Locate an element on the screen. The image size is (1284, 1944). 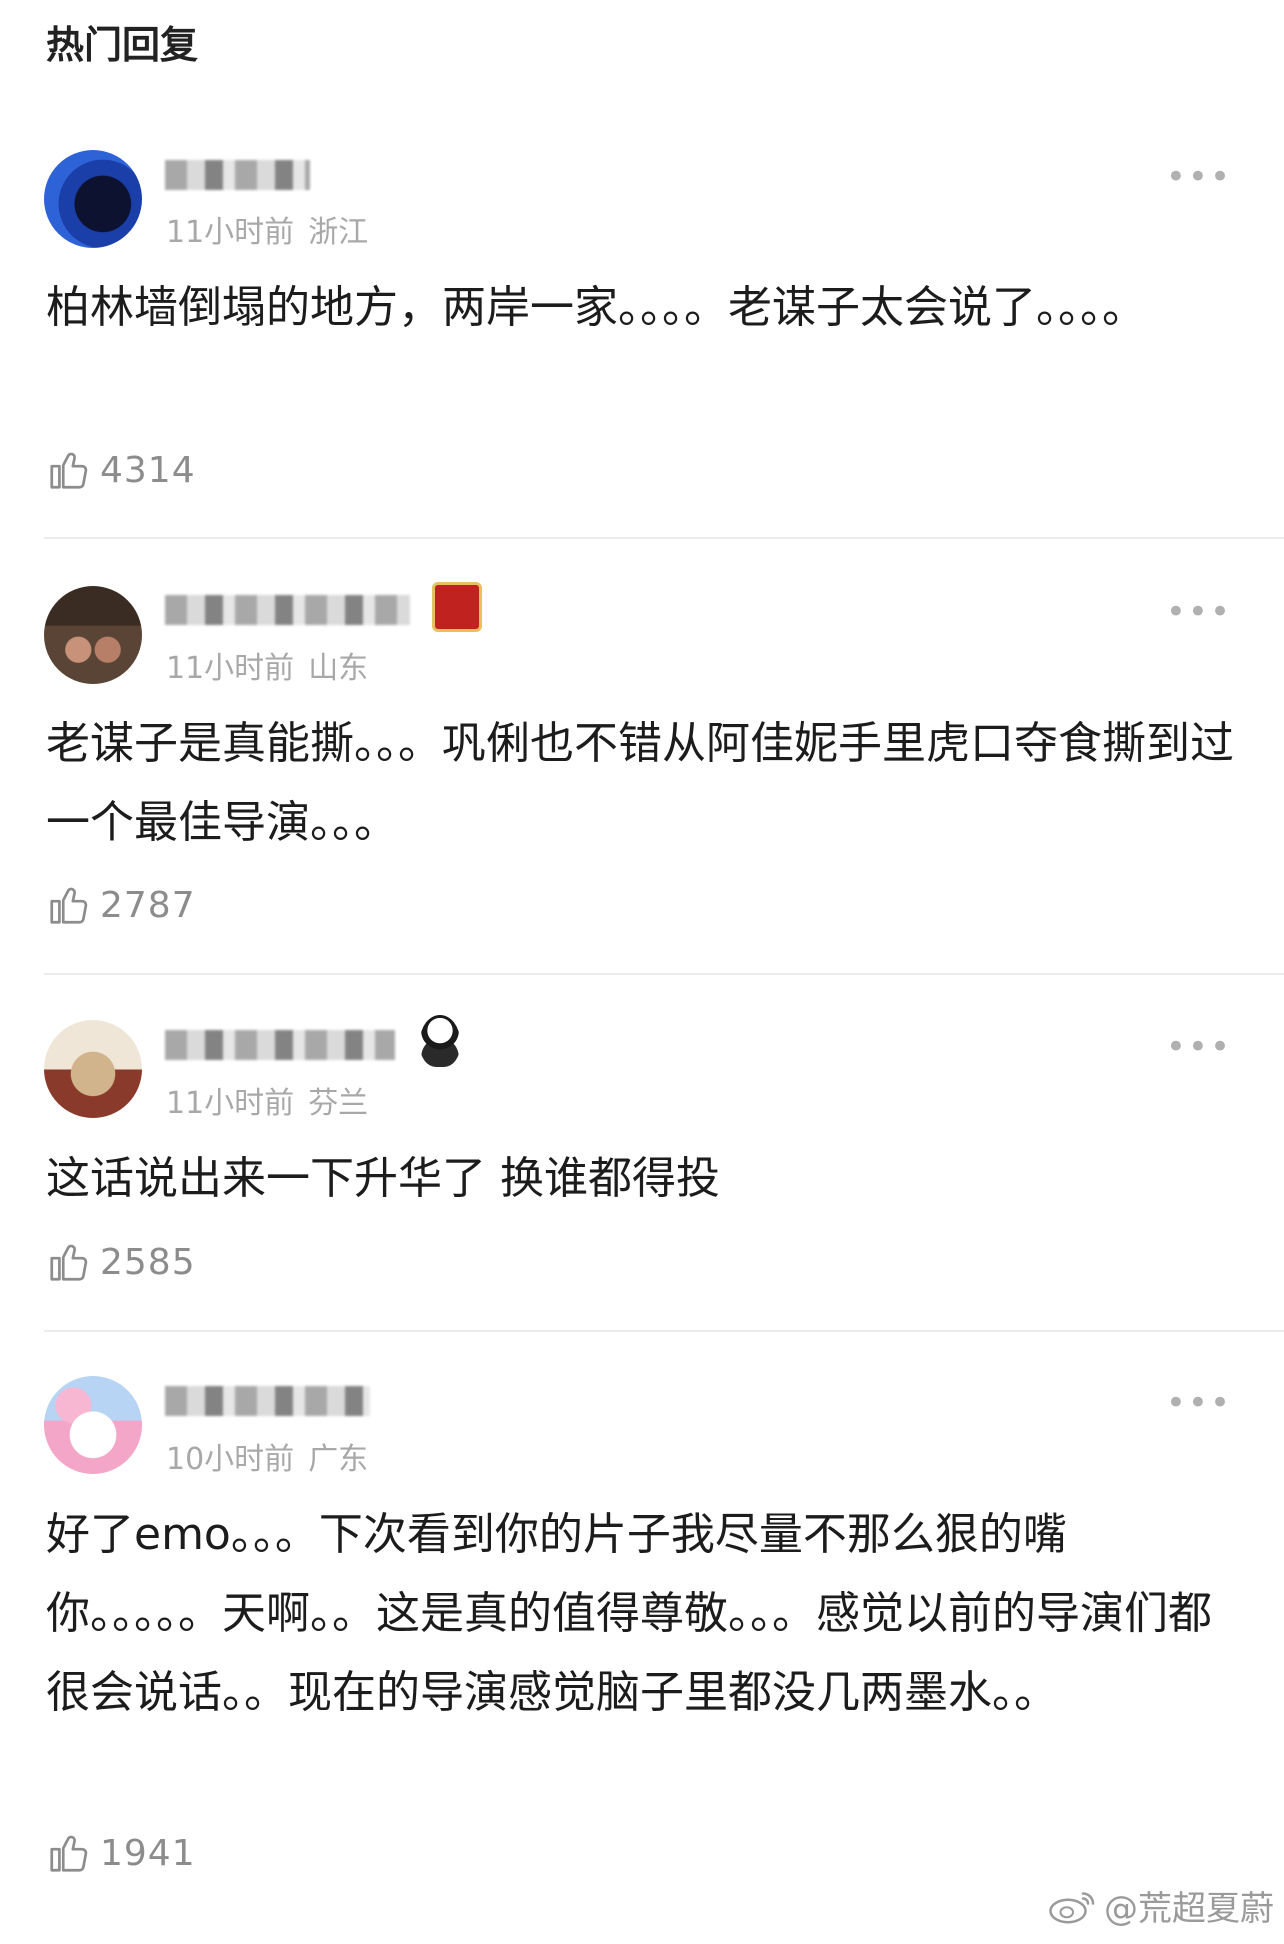
comment-location: 浙江 is located at coordinates (338, 232).